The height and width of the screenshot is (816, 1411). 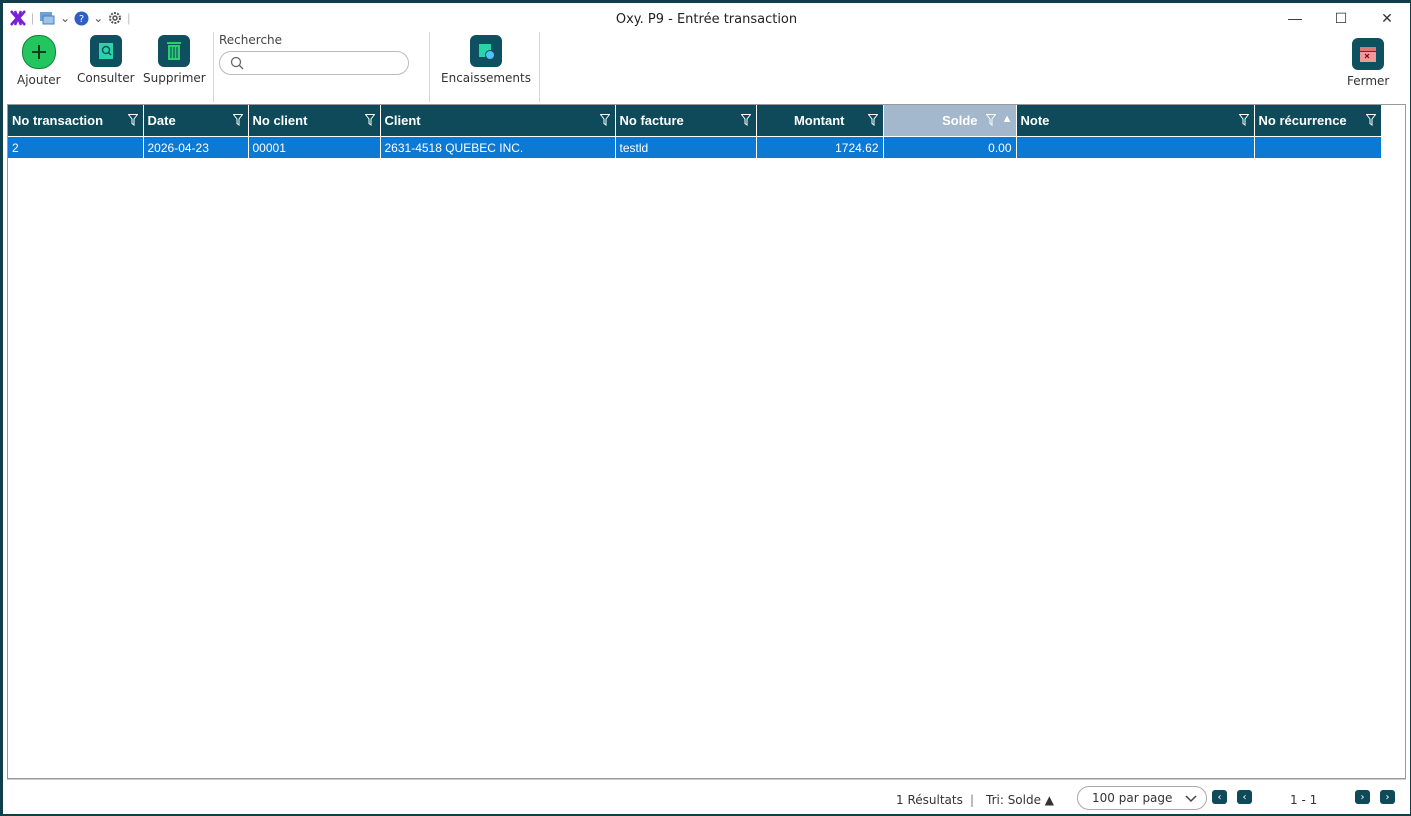 I want to click on cell-no-client: 00001, so click(x=314, y=147).